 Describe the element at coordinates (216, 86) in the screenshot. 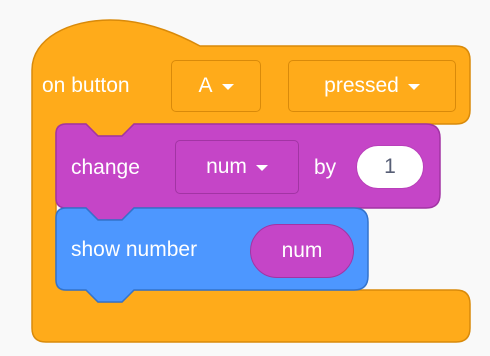

I see `button-dropdown: A` at that location.